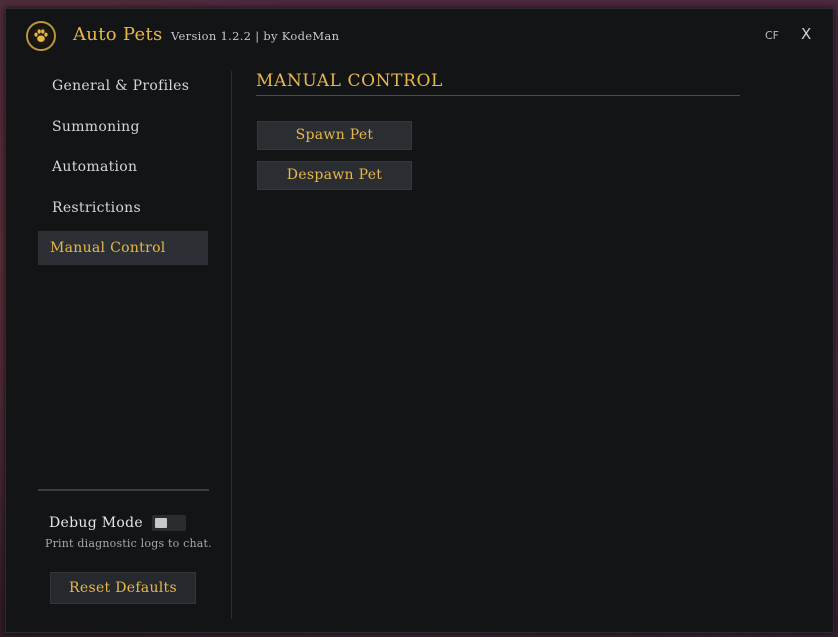 This screenshot has height=637, width=838. Describe the element at coordinates (231, 345) in the screenshot. I see `sidebar-divider` at that location.